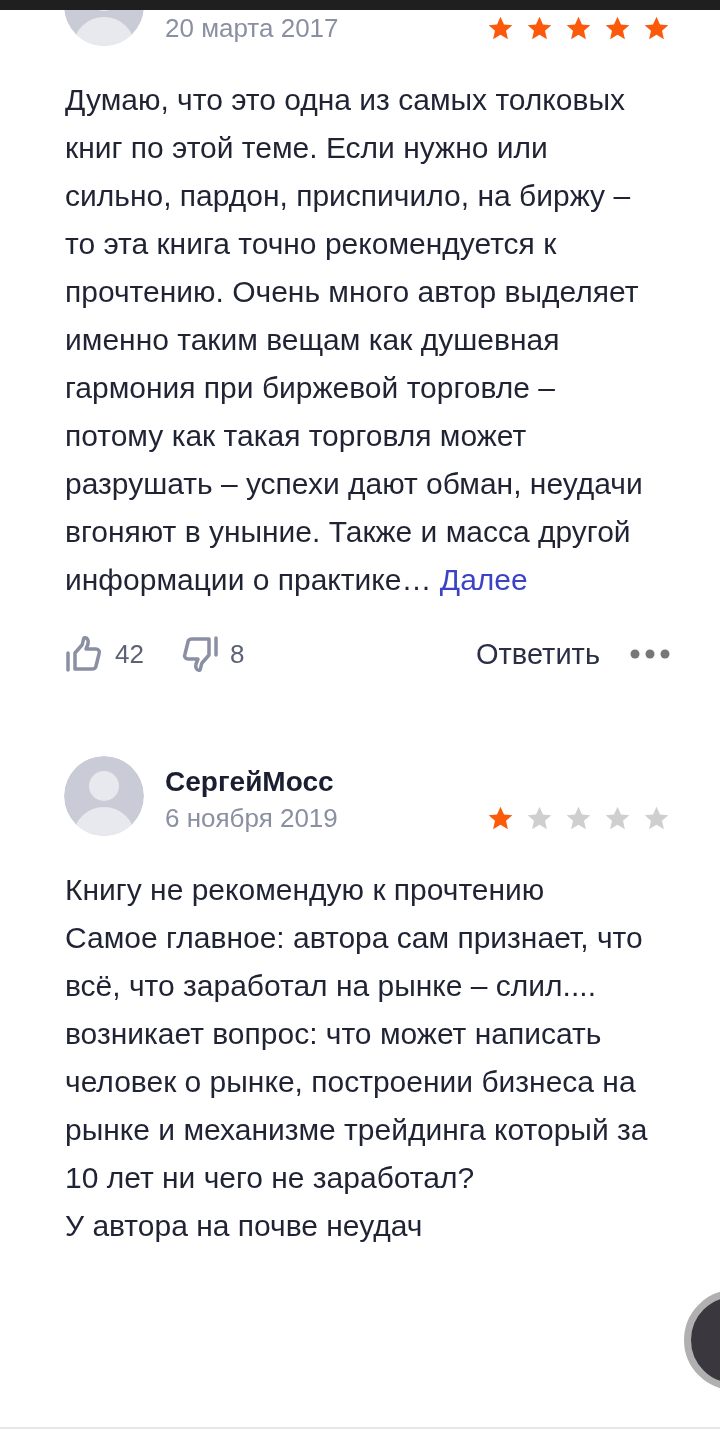 The width and height of the screenshot is (720, 1448). Describe the element at coordinates (212, 654) in the screenshot. I see `dislike-button: 8` at that location.